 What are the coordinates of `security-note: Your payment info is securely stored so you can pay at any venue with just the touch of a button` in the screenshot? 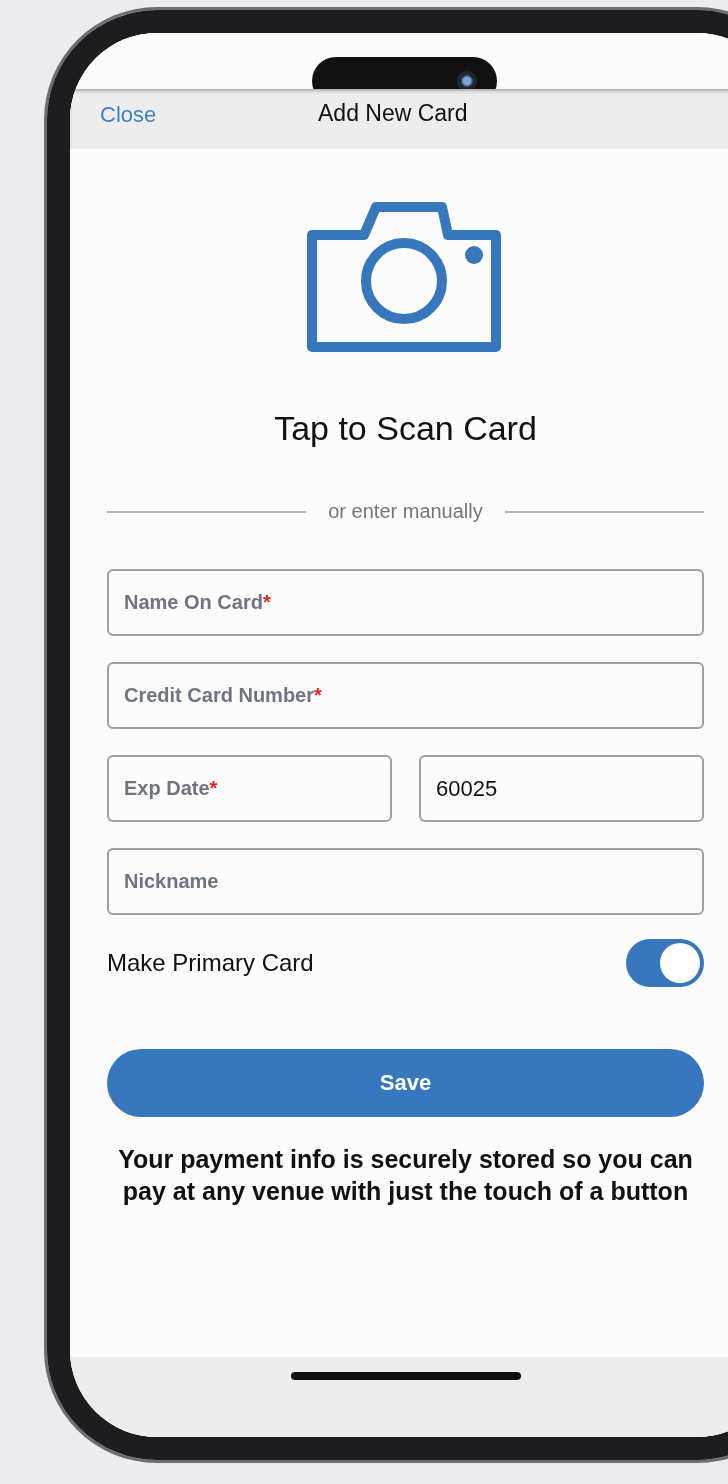 It's located at (405, 1175).